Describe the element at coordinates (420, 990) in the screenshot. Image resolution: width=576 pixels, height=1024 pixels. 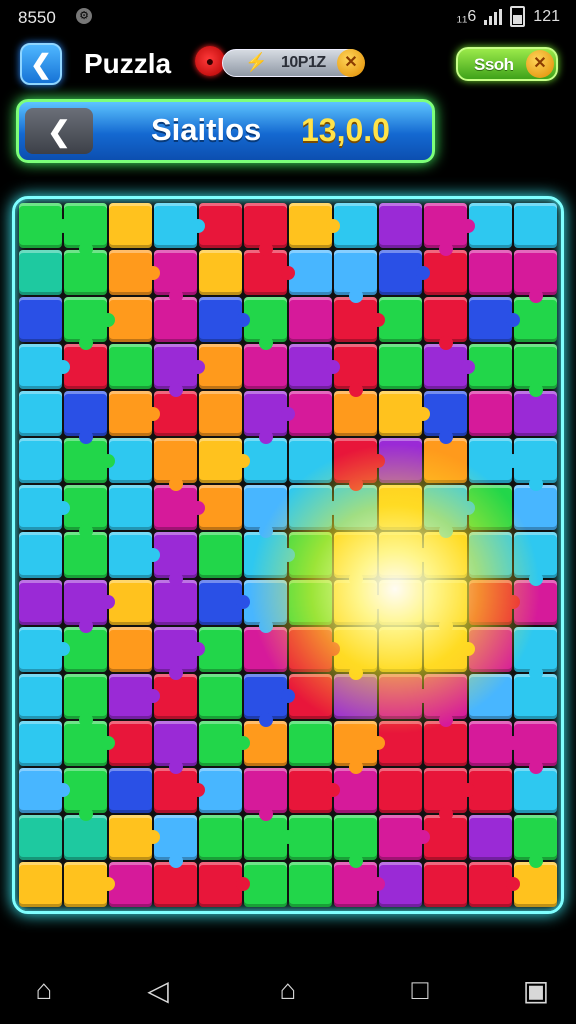
I see `nav-recent-button: □` at that location.